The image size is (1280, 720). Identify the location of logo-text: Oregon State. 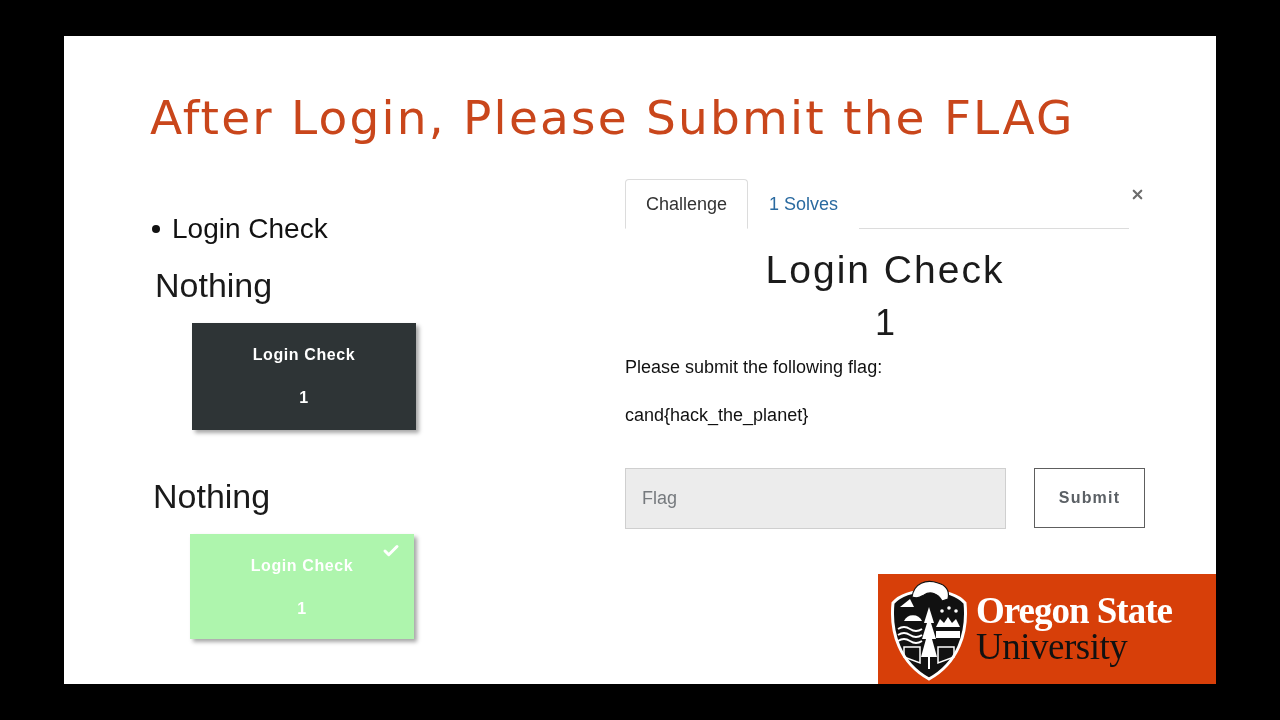
(1074, 611).